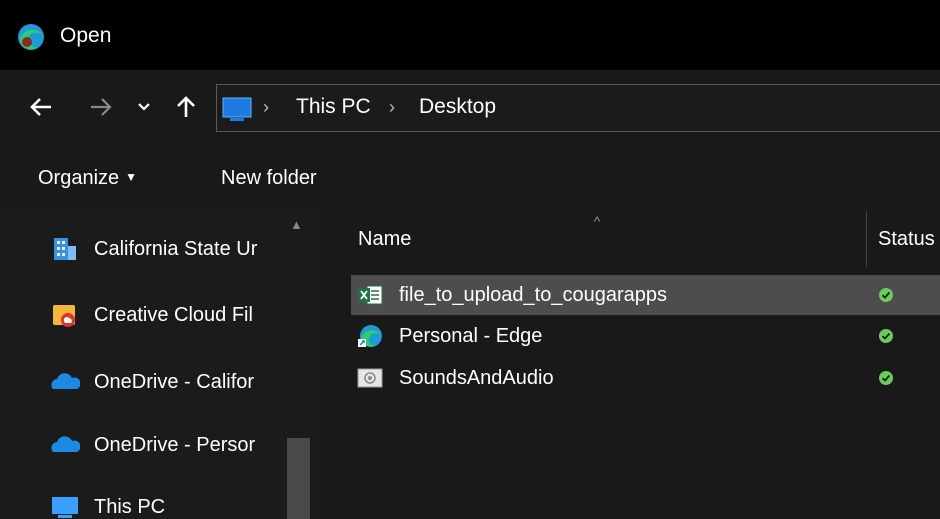 This screenshot has height=519, width=940. Describe the element at coordinates (175, 444) in the screenshot. I see `nav-item-label: OneDrive - Persor` at that location.